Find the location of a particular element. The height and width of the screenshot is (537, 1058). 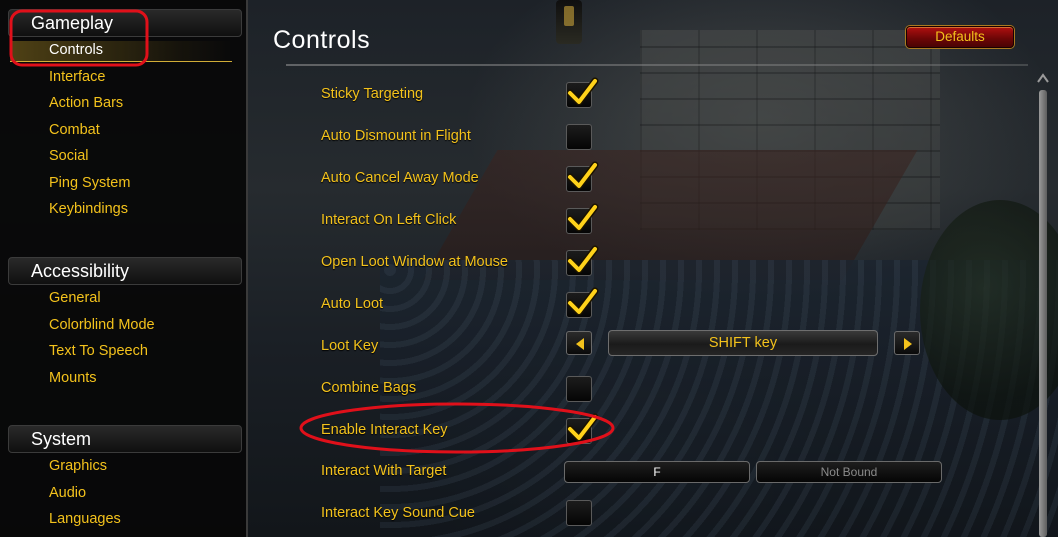

settings-scrollbar is located at coordinates (1043, 303).